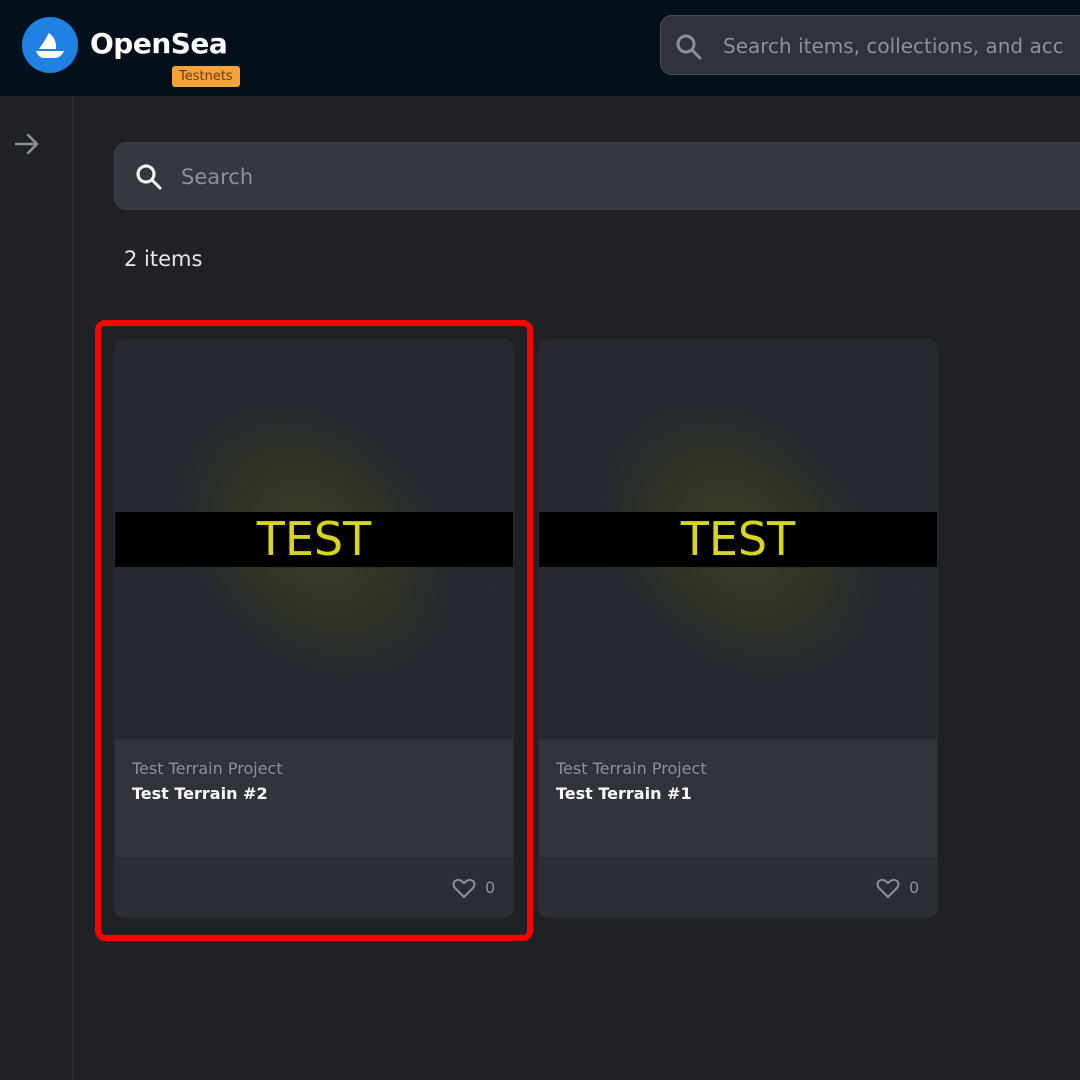  Describe the element at coordinates (624, 793) in the screenshot. I see `item-name: Test Terrain #1` at that location.